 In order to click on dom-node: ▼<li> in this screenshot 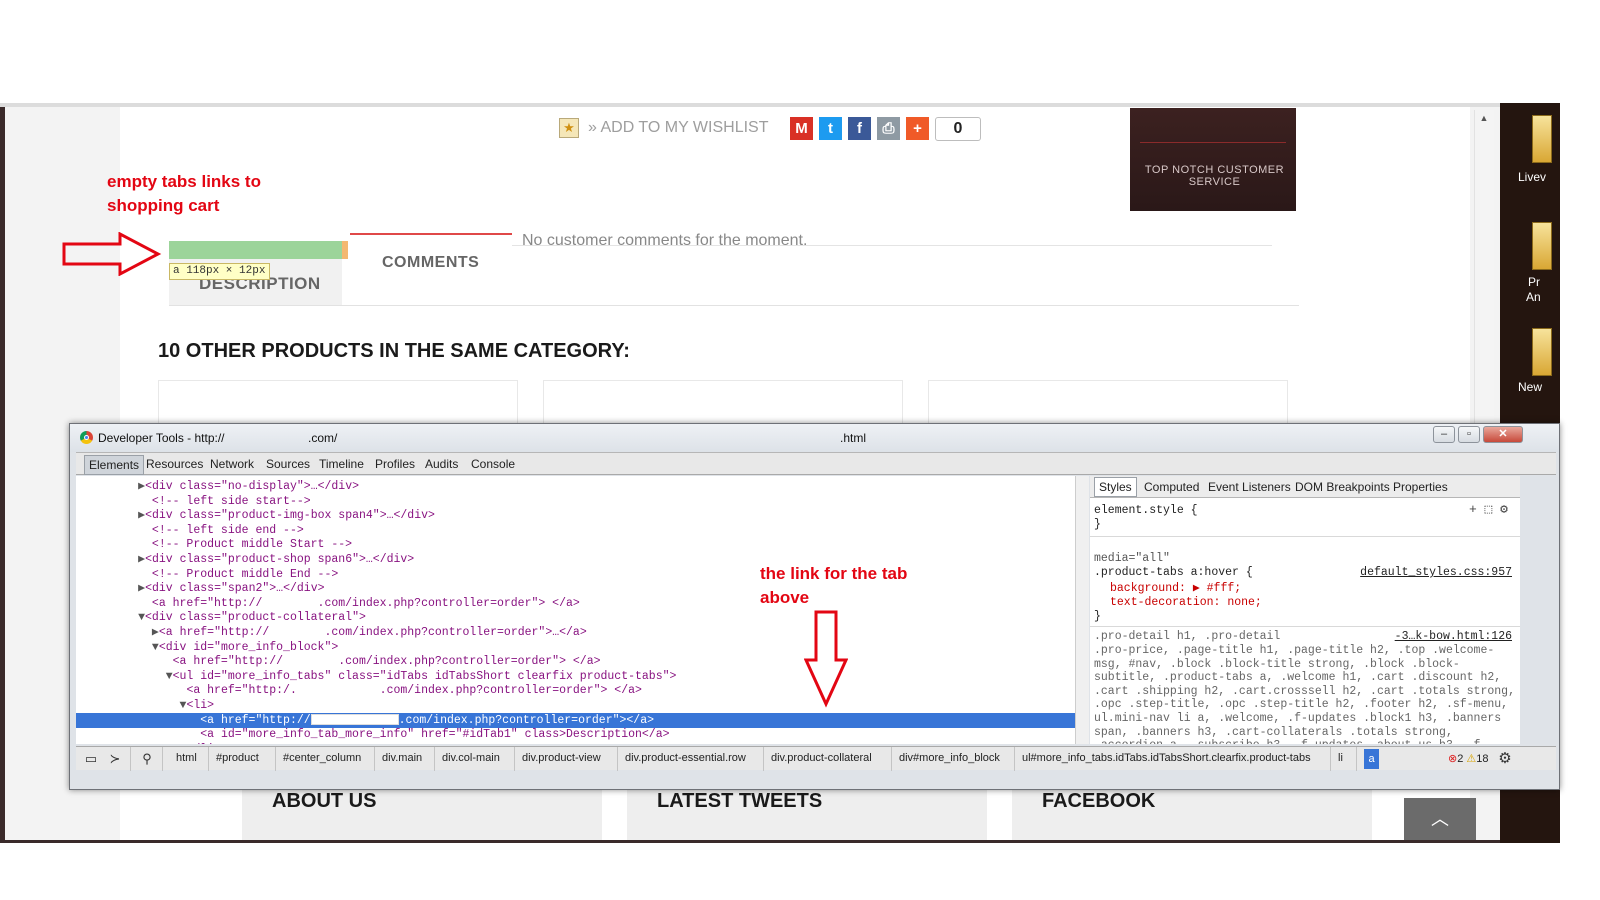, I will do `click(575, 705)`.